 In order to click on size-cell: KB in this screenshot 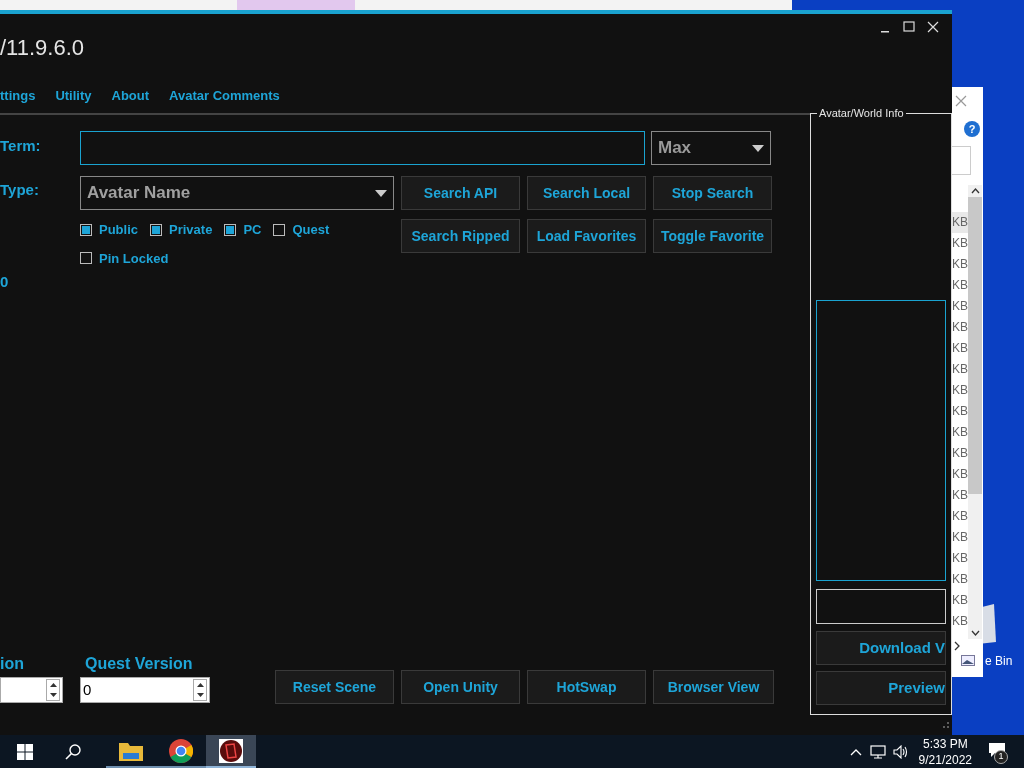, I will do `click(960, 222)`.